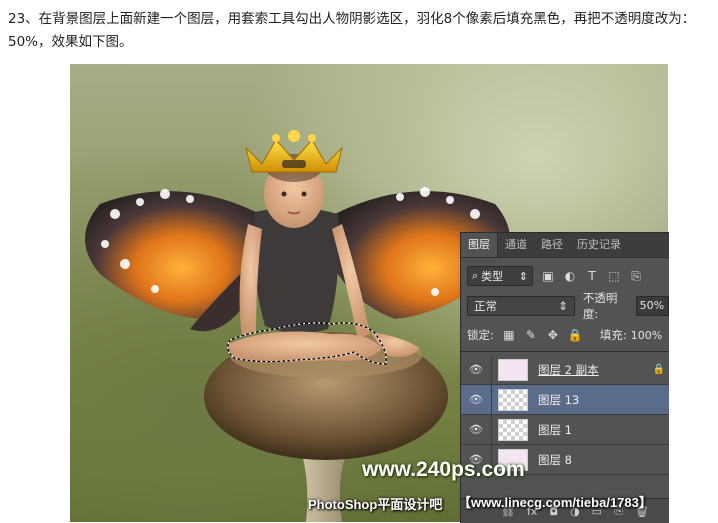  Describe the element at coordinates (575, 335) in the screenshot. I see `lock-all-icon: 🔒` at that location.